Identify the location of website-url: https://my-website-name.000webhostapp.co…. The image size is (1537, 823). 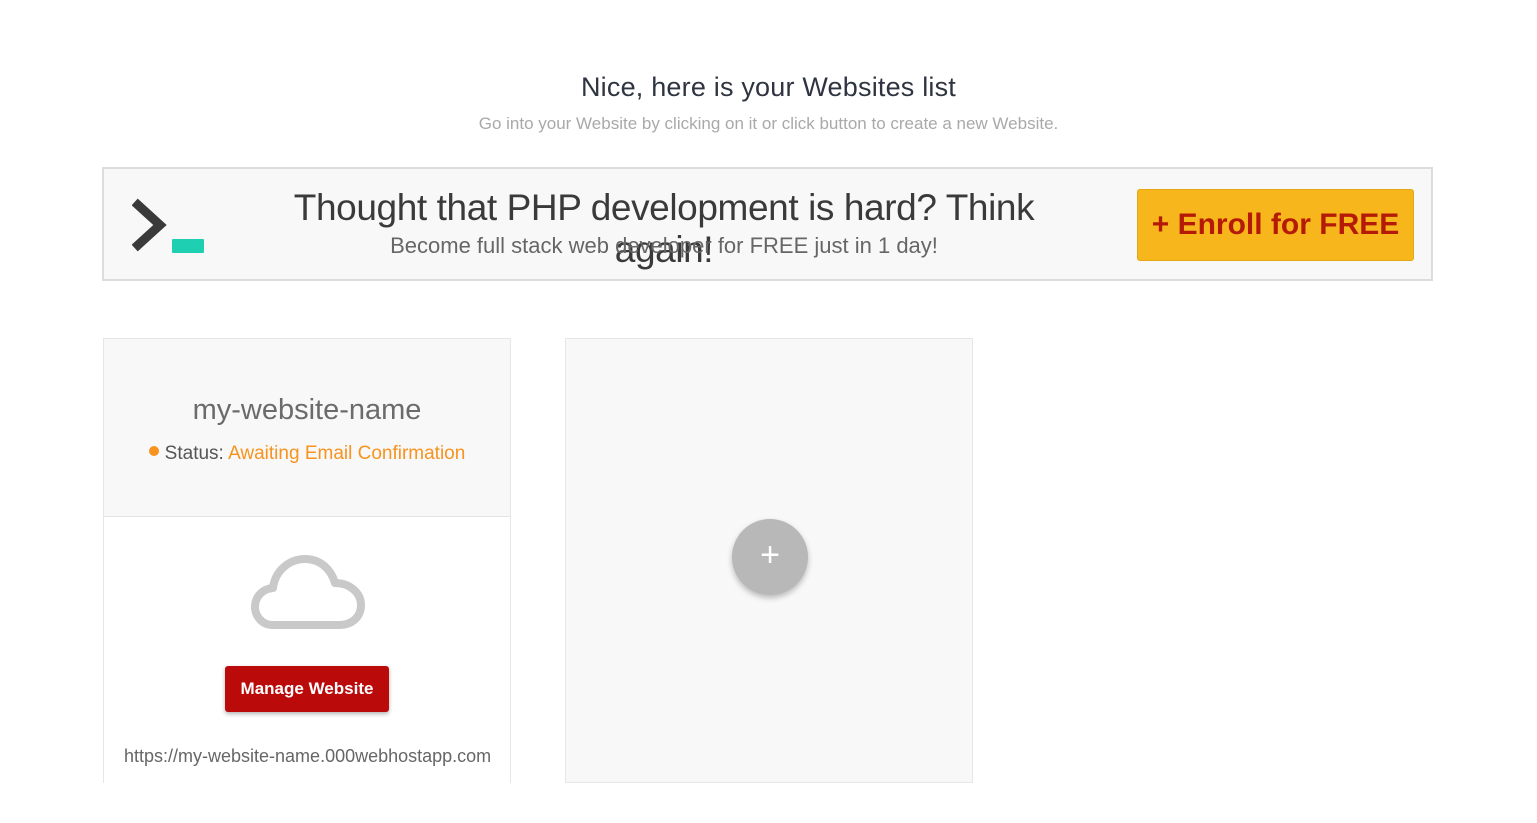
(309, 756).